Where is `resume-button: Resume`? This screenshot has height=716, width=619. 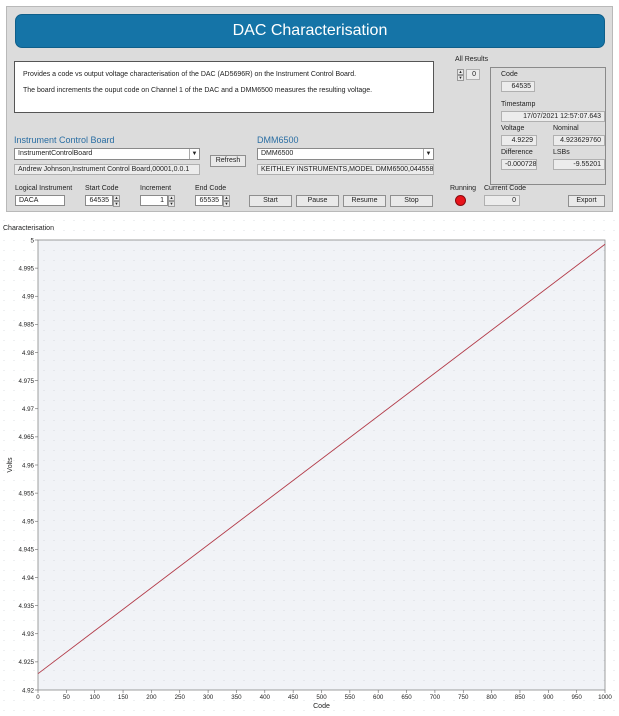 resume-button: Resume is located at coordinates (364, 201).